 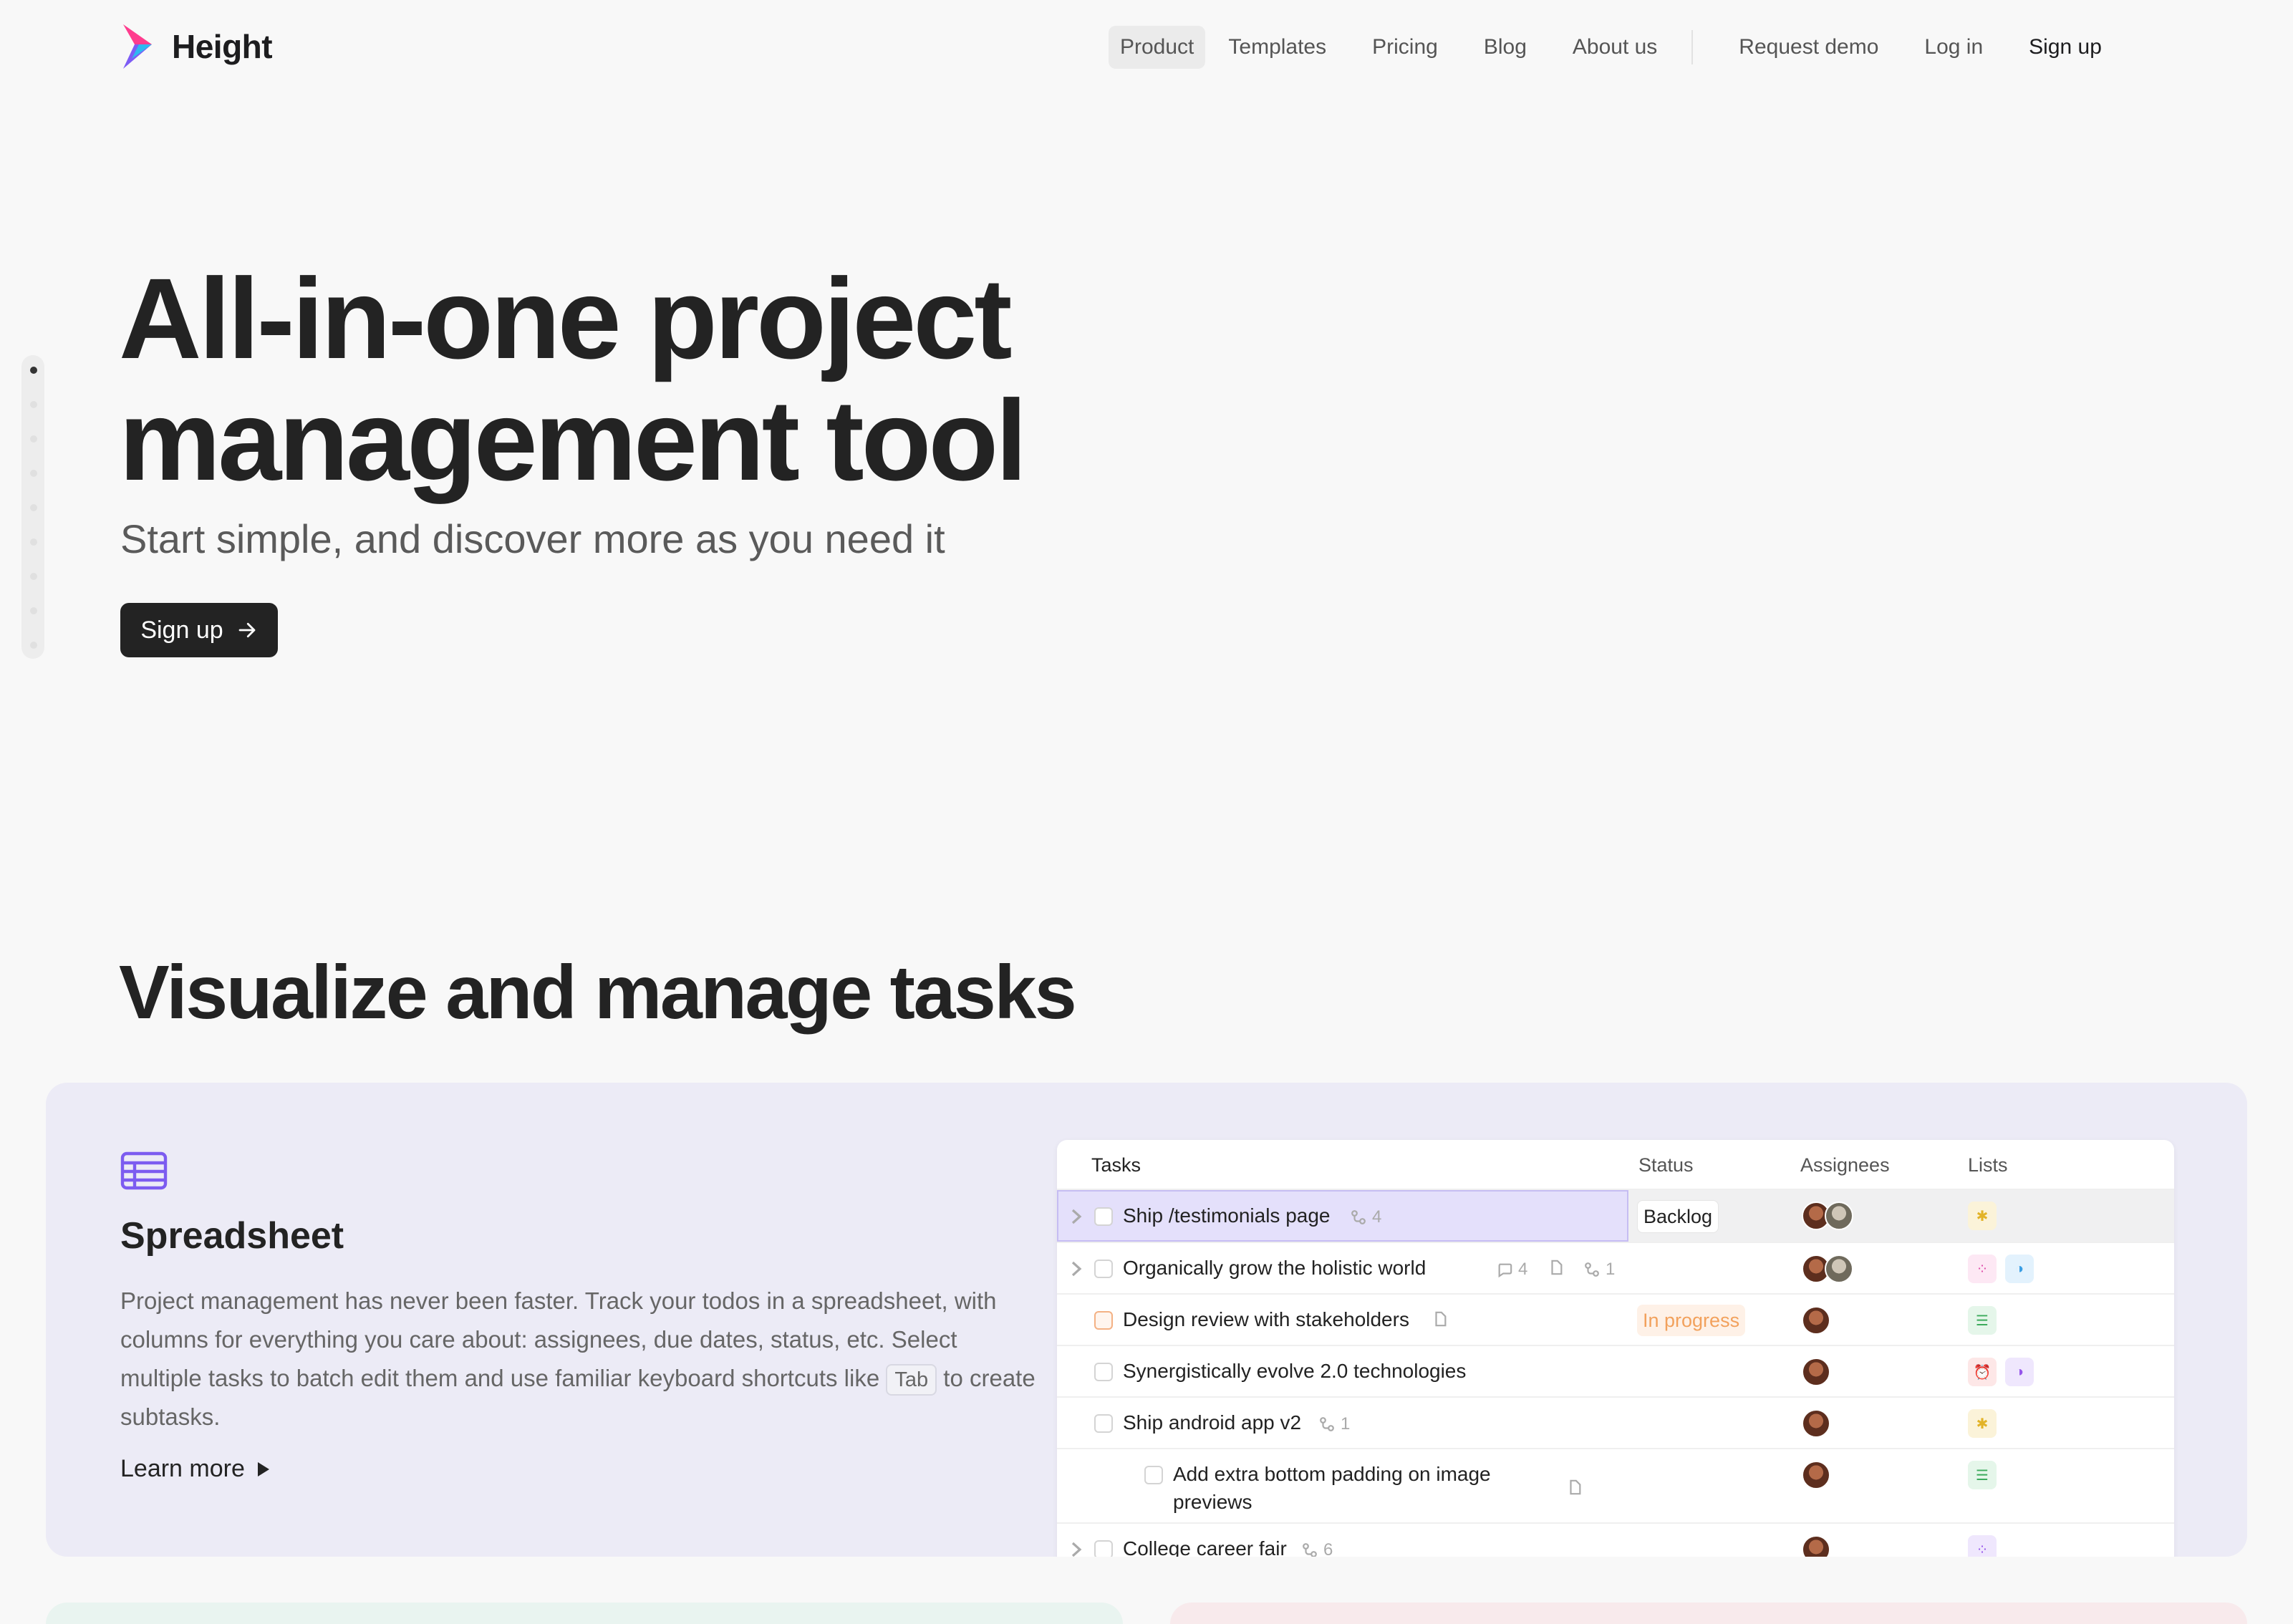 I want to click on comment-icon, so click(x=1505, y=1270).